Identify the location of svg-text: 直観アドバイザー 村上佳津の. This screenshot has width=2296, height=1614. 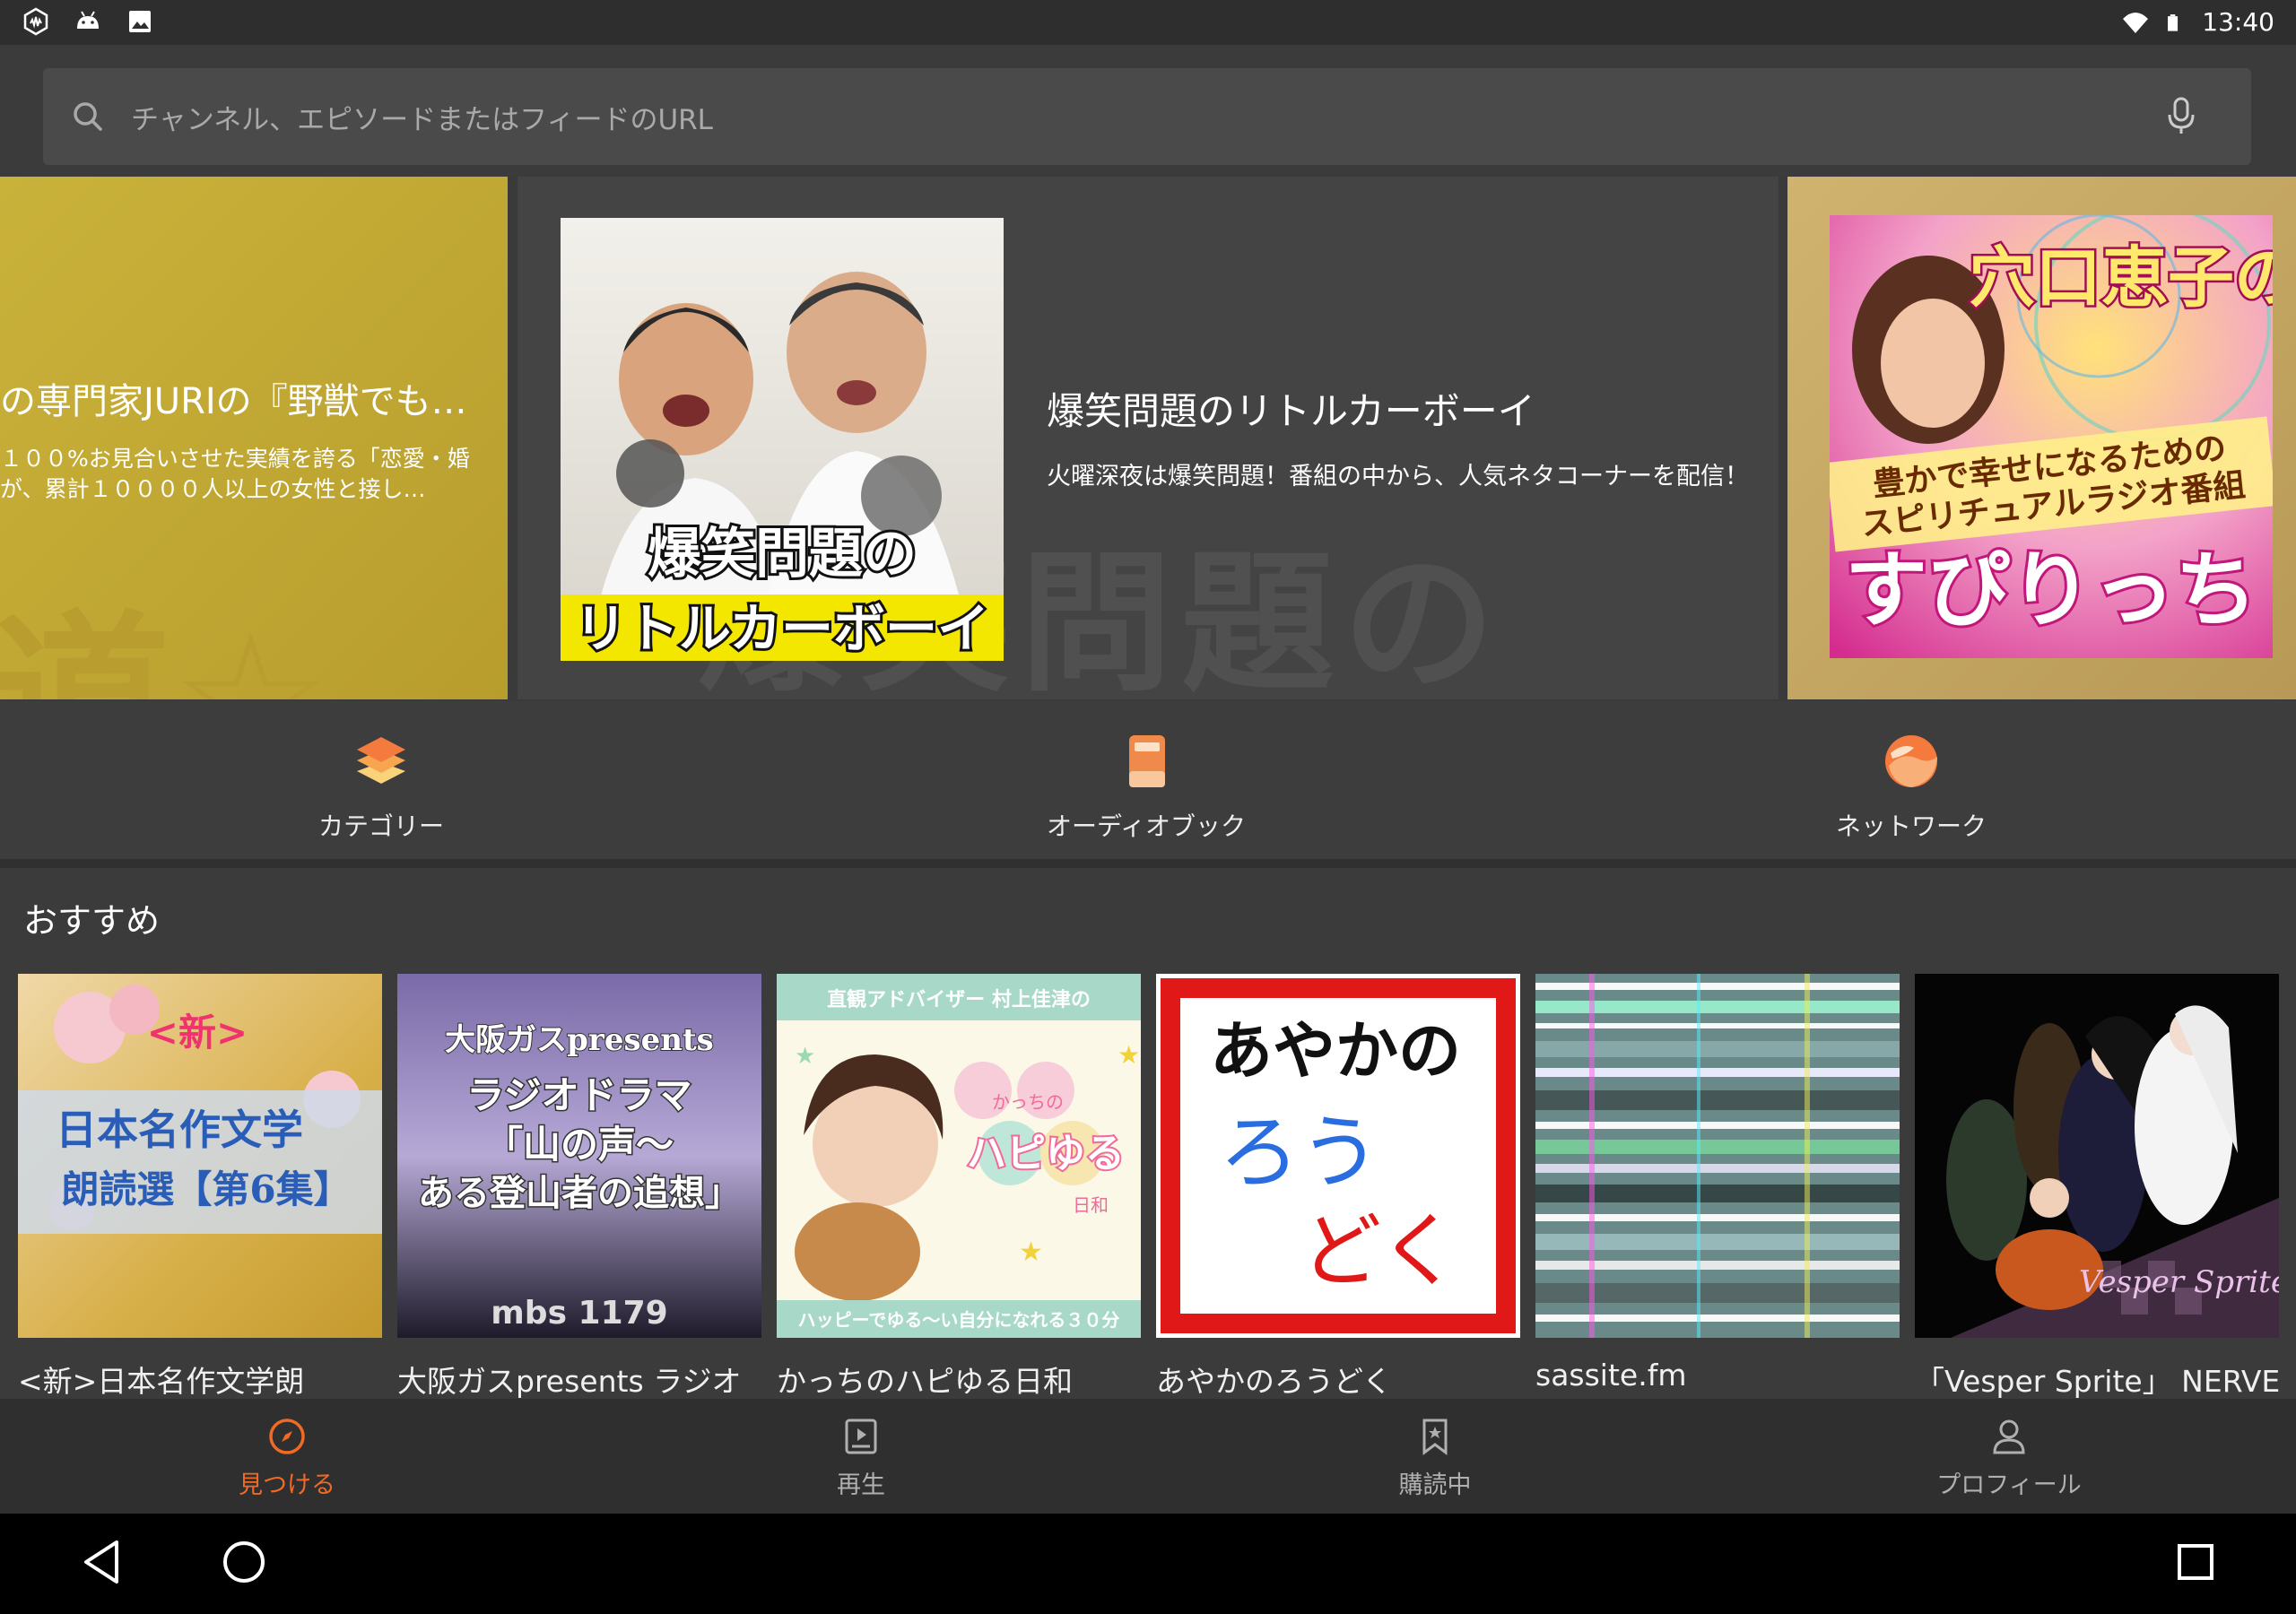
(959, 999).